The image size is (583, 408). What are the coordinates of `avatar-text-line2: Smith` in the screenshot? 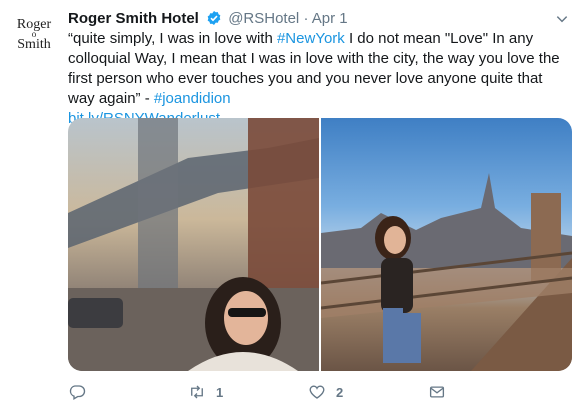 It's located at (34, 44).